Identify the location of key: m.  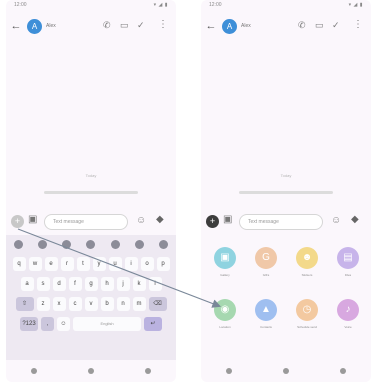
(139, 304).